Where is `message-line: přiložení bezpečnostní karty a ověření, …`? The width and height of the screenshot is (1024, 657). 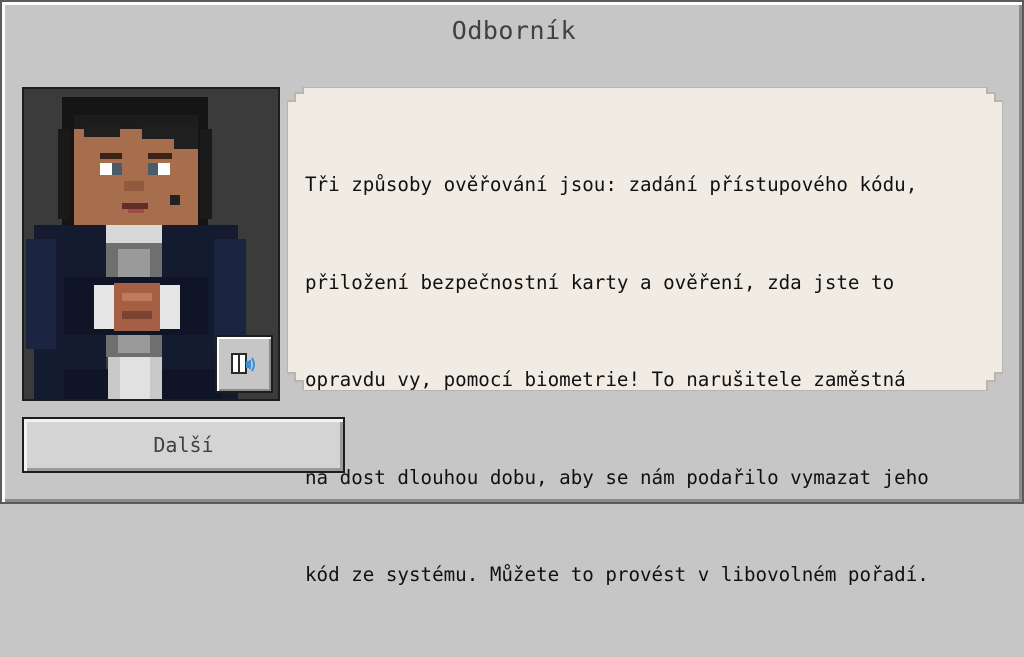
message-line: přiložení bezpečnostní karty a ověření, … is located at coordinates (600, 282).